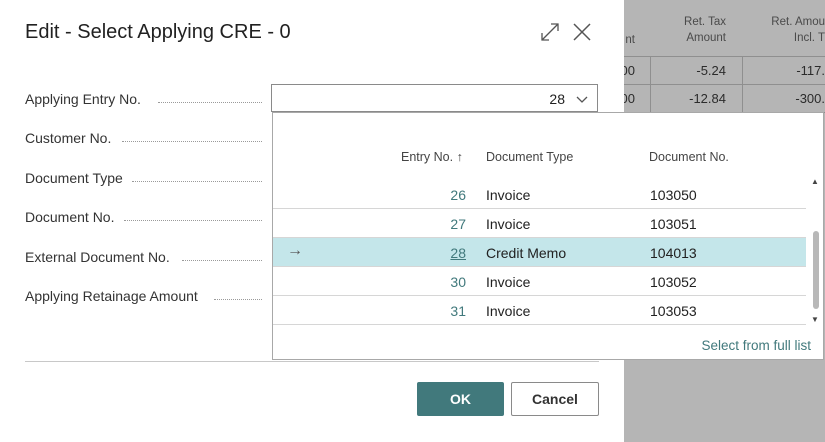  Describe the element at coordinates (673, 195) in the screenshot. I see `document-no-cell: 103050` at that location.